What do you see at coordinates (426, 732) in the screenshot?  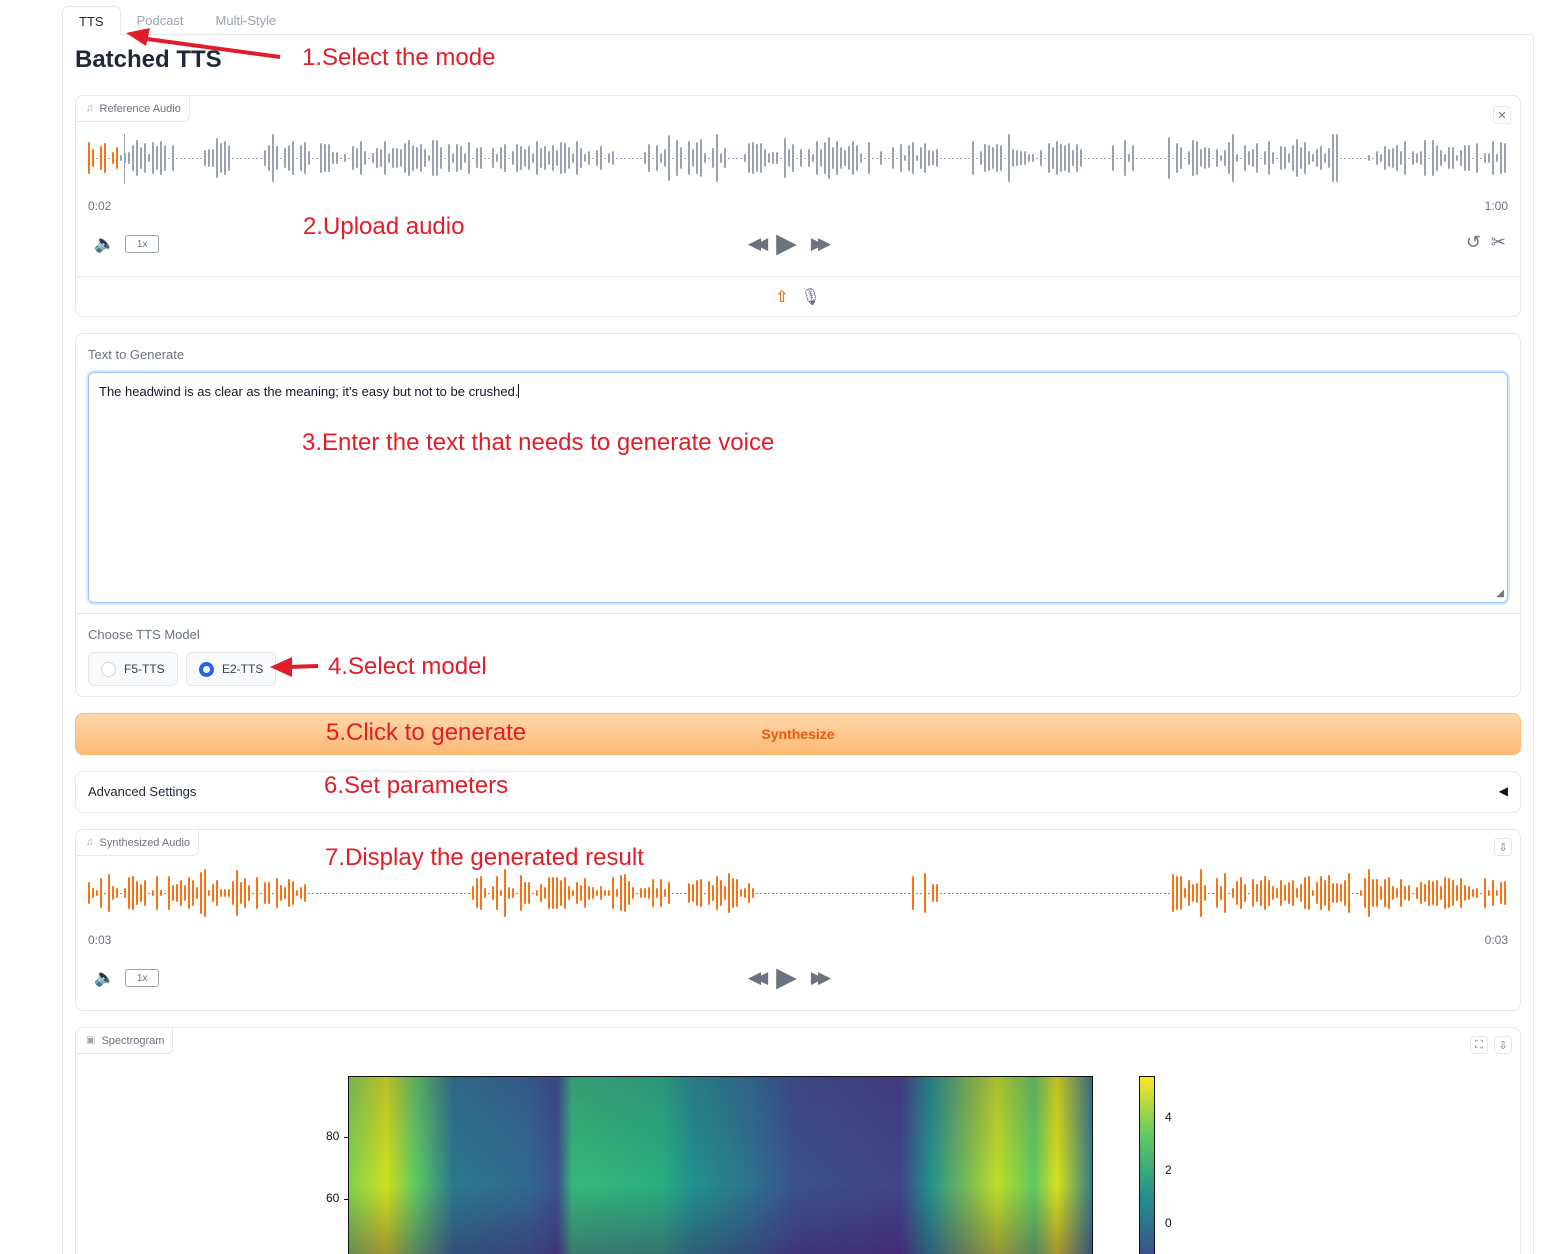 I see `annotation-step-5: 5.Click to generate` at bounding box center [426, 732].